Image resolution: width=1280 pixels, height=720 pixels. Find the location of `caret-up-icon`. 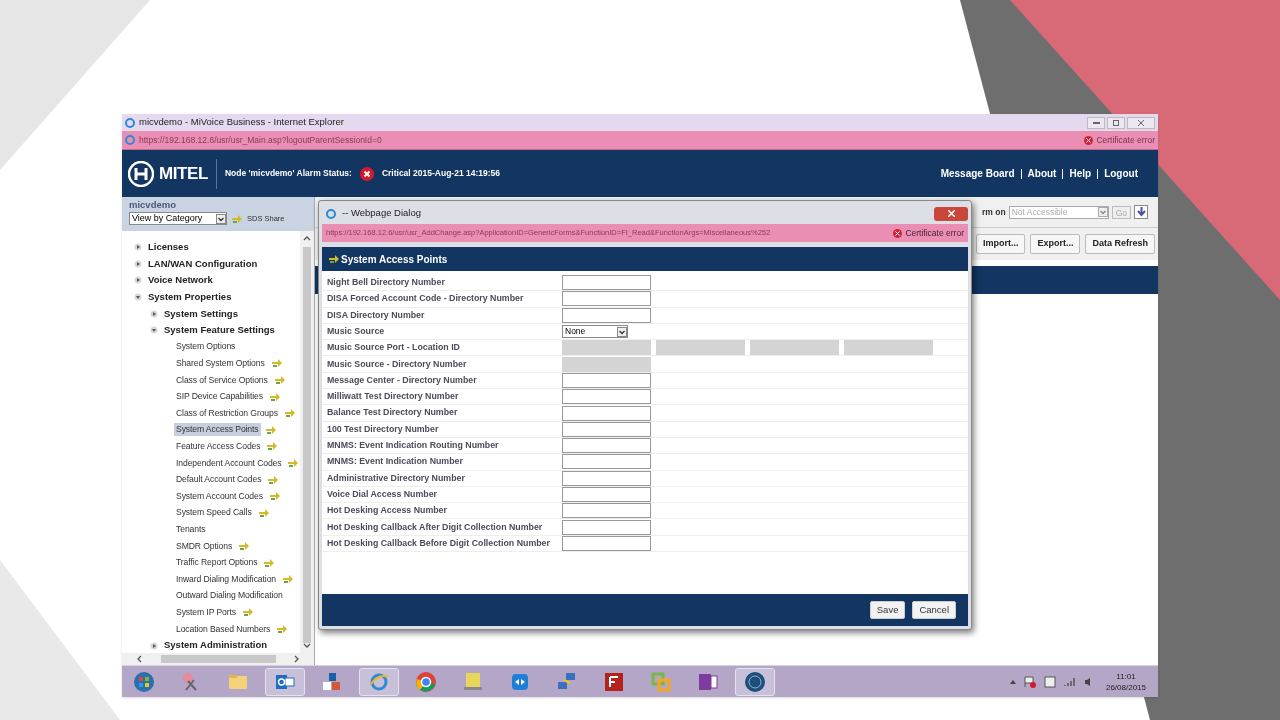

caret-up-icon is located at coordinates (1012, 681).